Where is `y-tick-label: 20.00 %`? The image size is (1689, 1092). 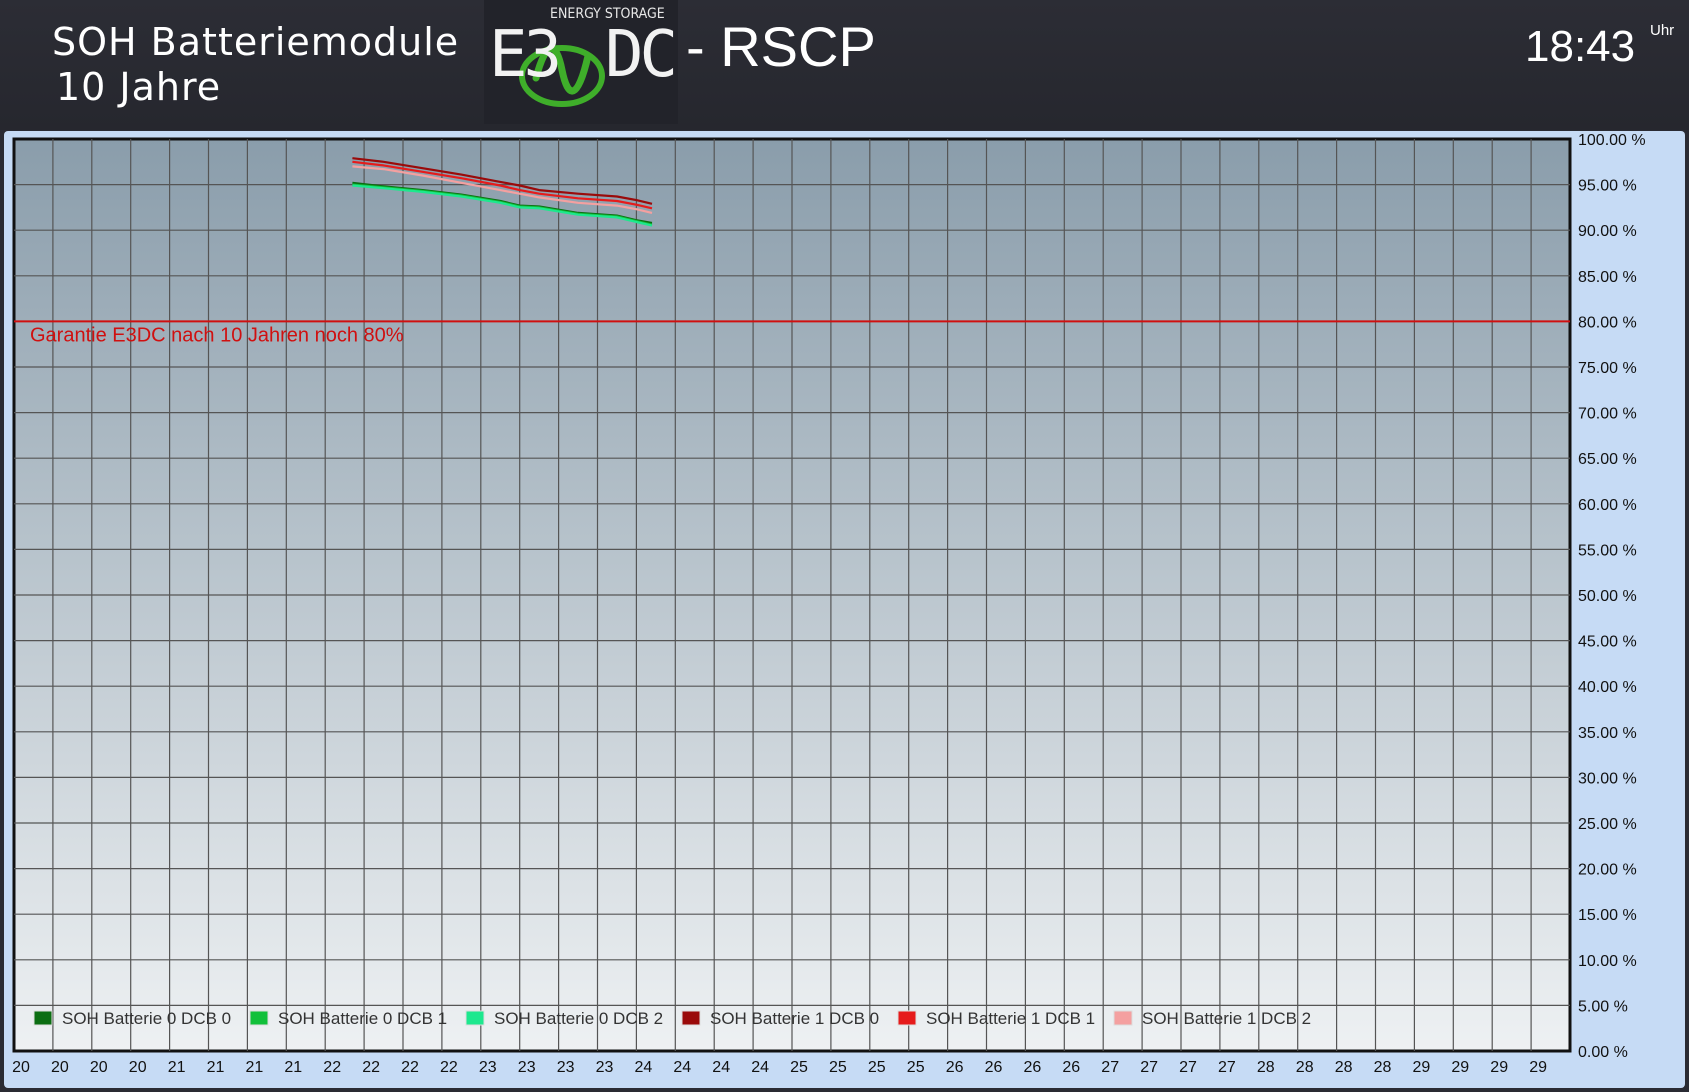 y-tick-label: 20.00 % is located at coordinates (1607, 870).